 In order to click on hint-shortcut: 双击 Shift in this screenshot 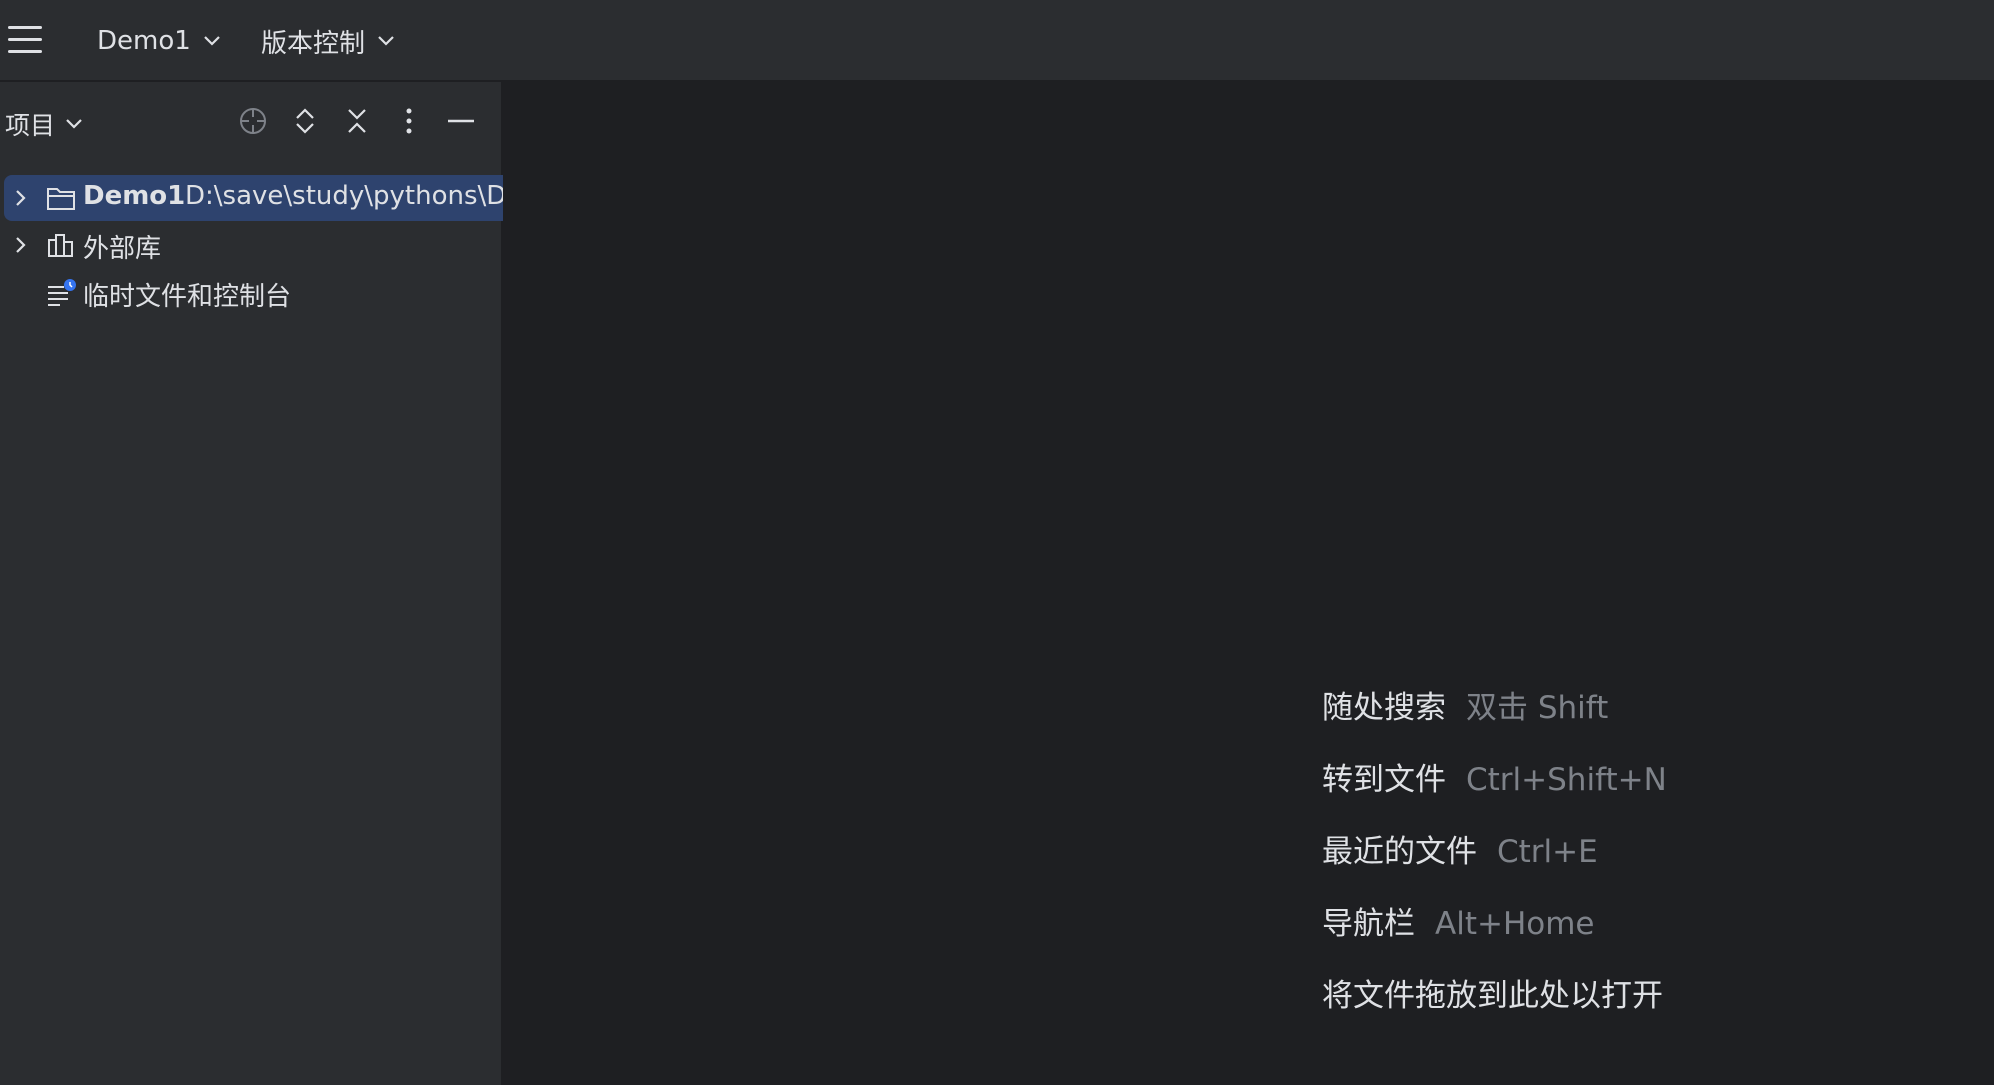, I will do `click(1537, 708)`.